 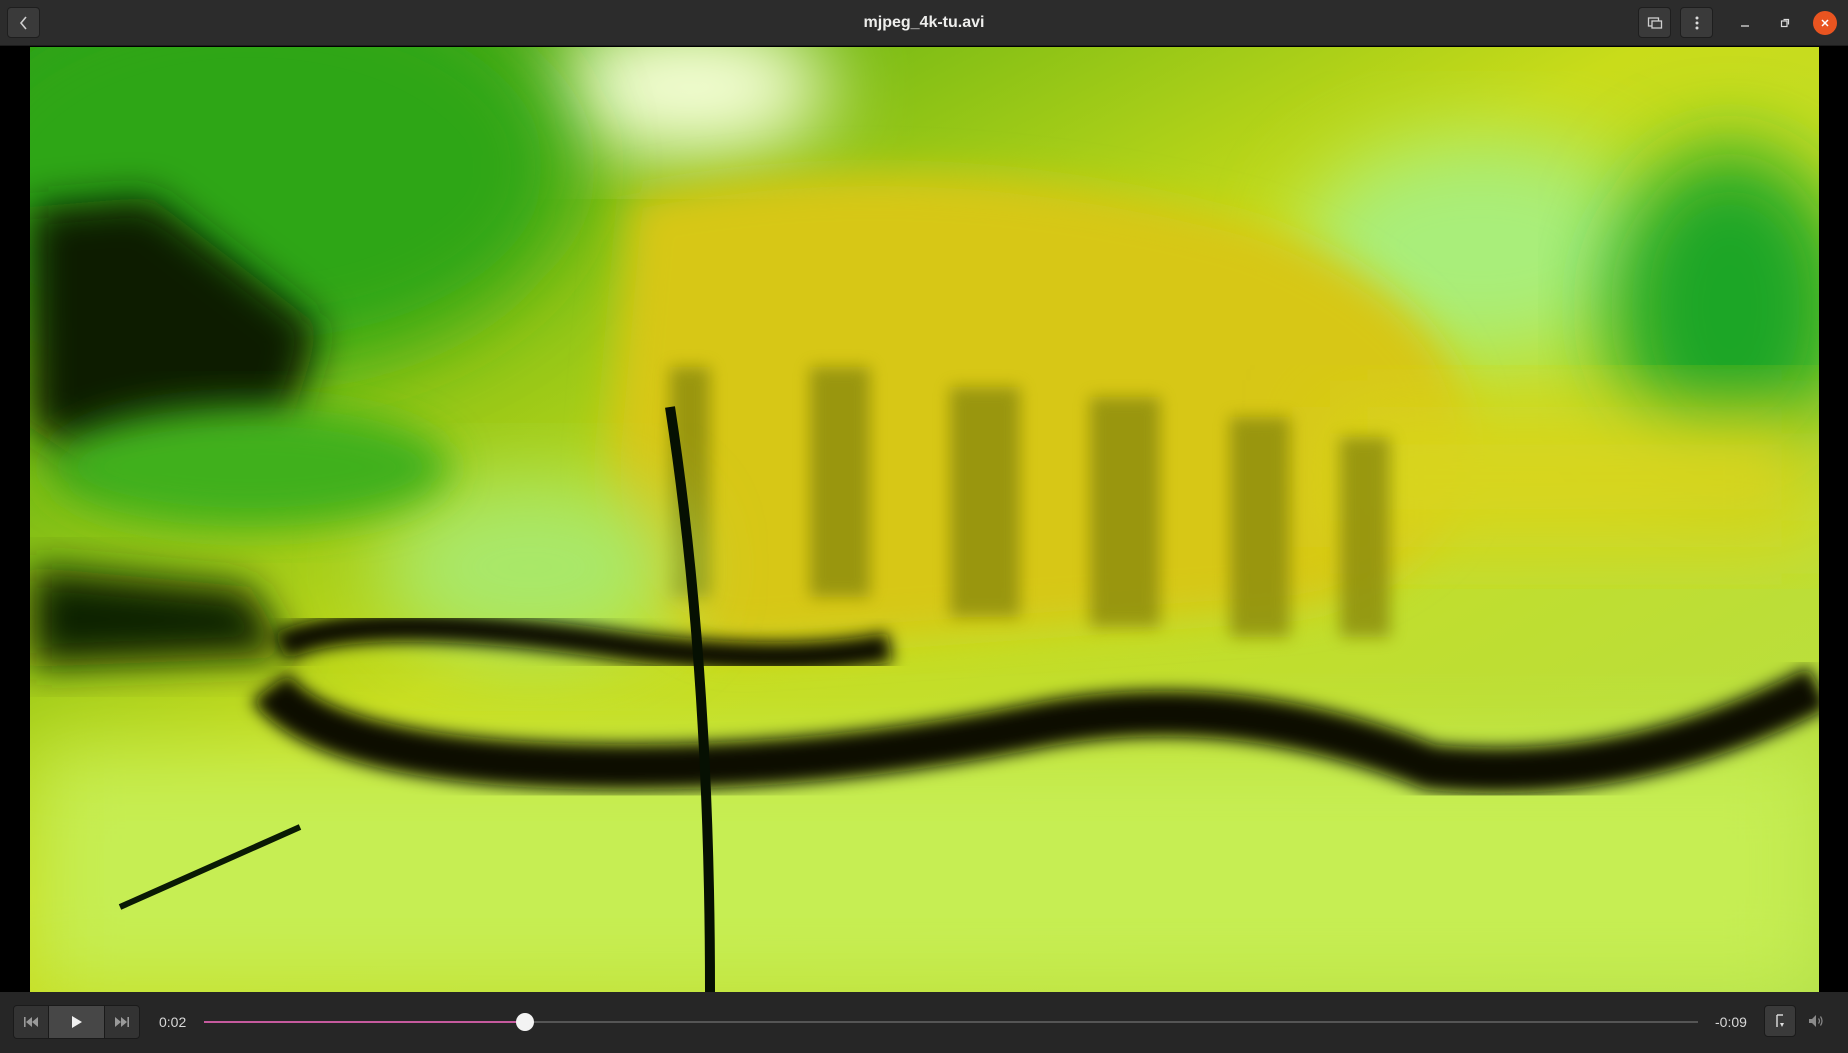 I want to click on previous-button, so click(x=31, y=1022).